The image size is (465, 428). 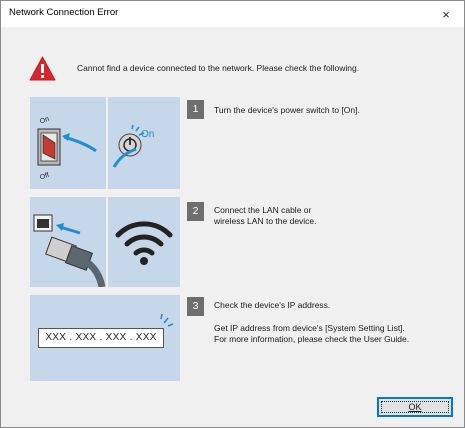 What do you see at coordinates (167, 320) in the screenshot?
I see `ip-highlight-icon` at bounding box center [167, 320].